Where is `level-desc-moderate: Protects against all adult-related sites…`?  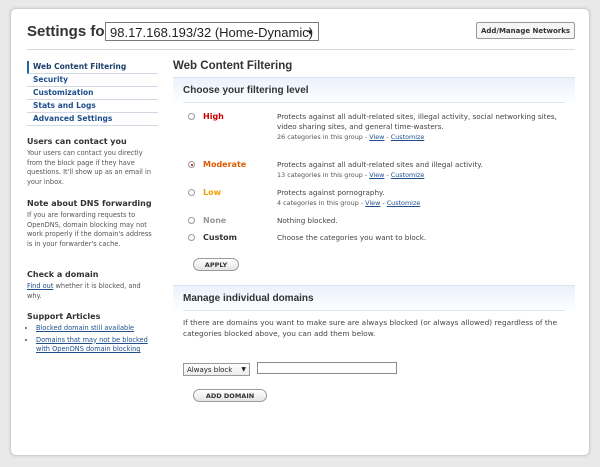
level-desc-moderate: Protects against all adult-related sites… is located at coordinates (420, 170).